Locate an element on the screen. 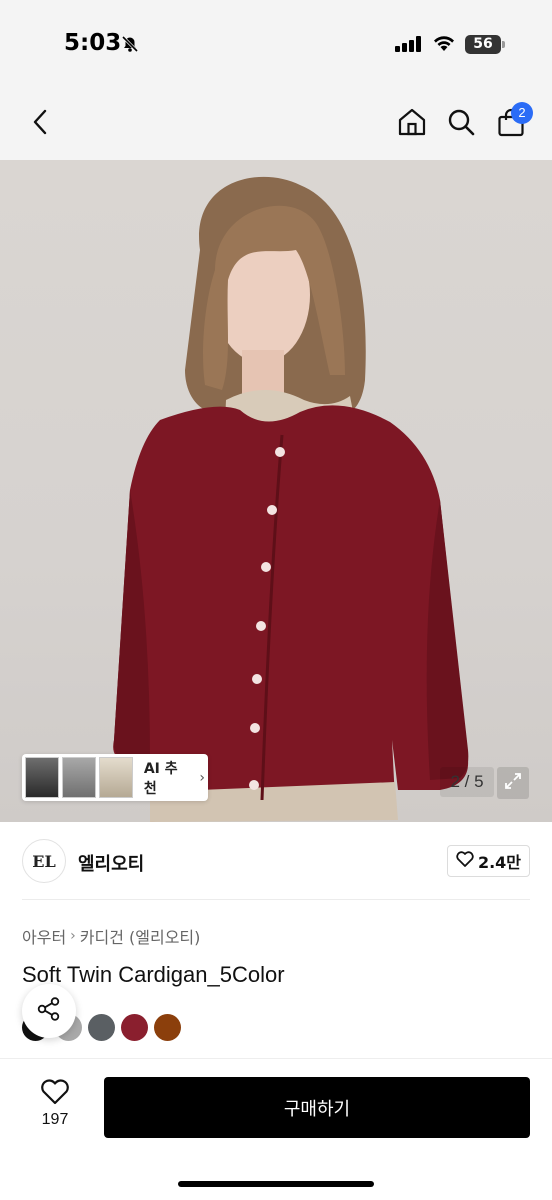 Image resolution: width=552 pixels, height=1200 pixels. status-time: 5:03 is located at coordinates (93, 43).